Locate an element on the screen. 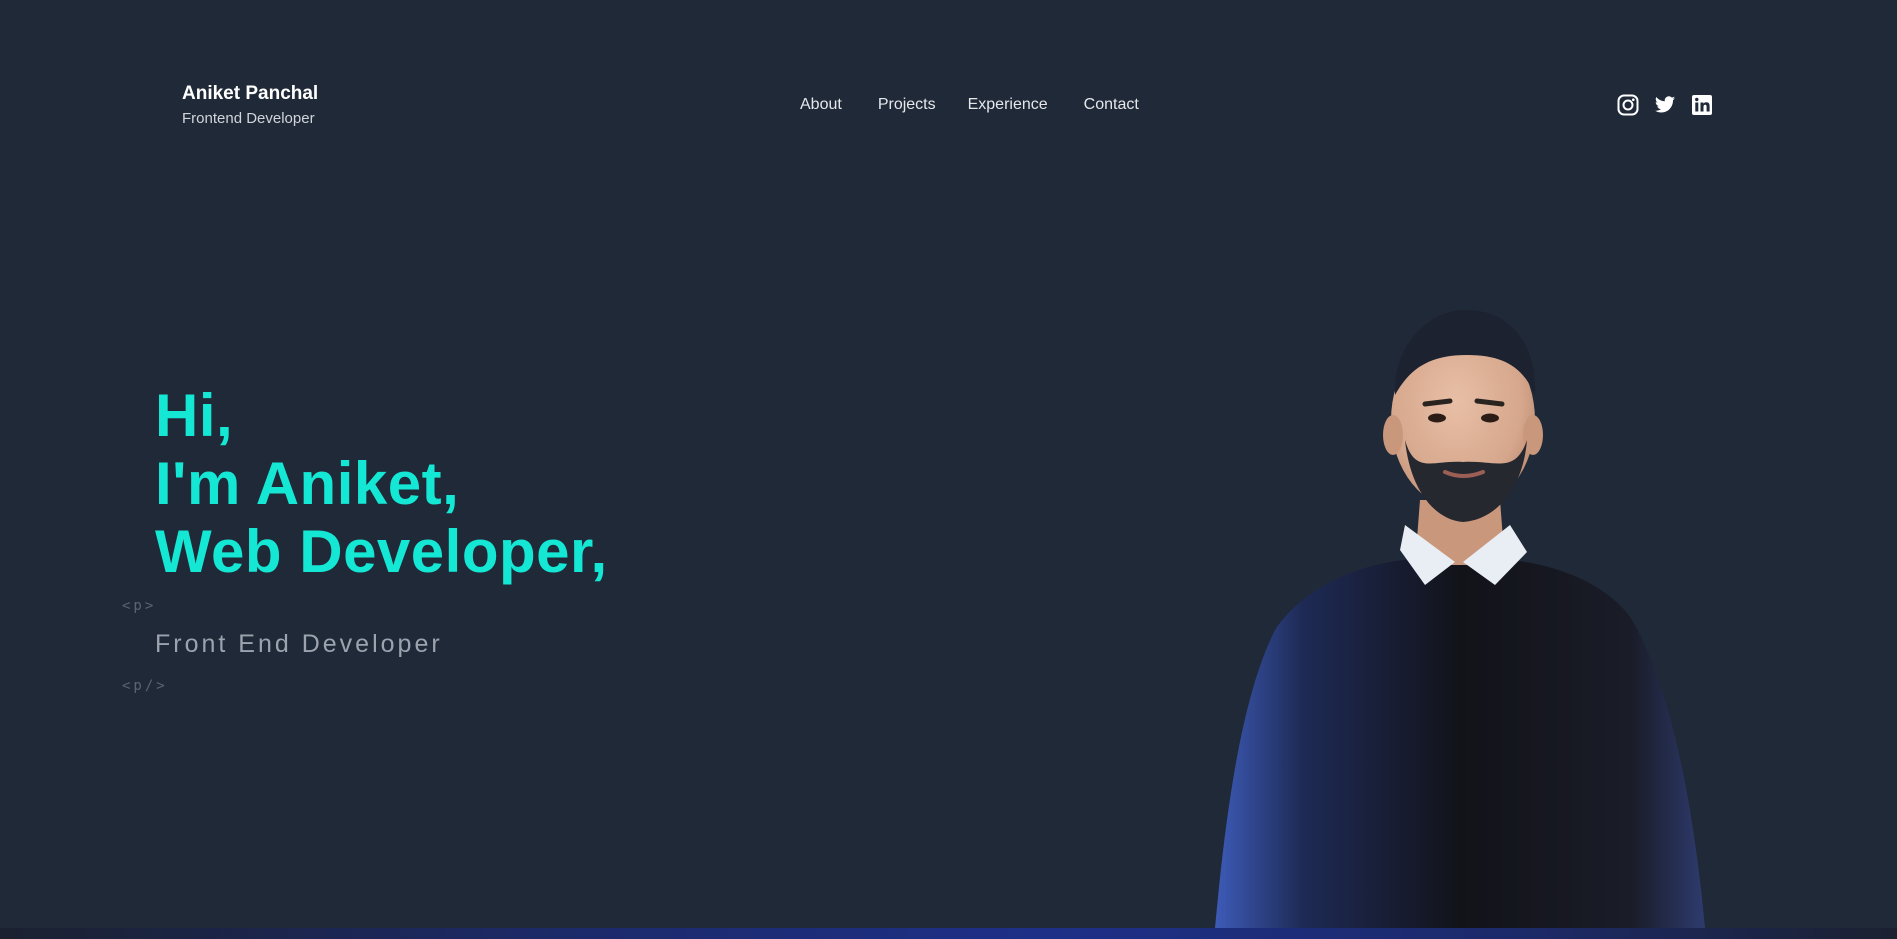 The height and width of the screenshot is (939, 1897). nav-contact-link: Contact is located at coordinates (1111, 105).